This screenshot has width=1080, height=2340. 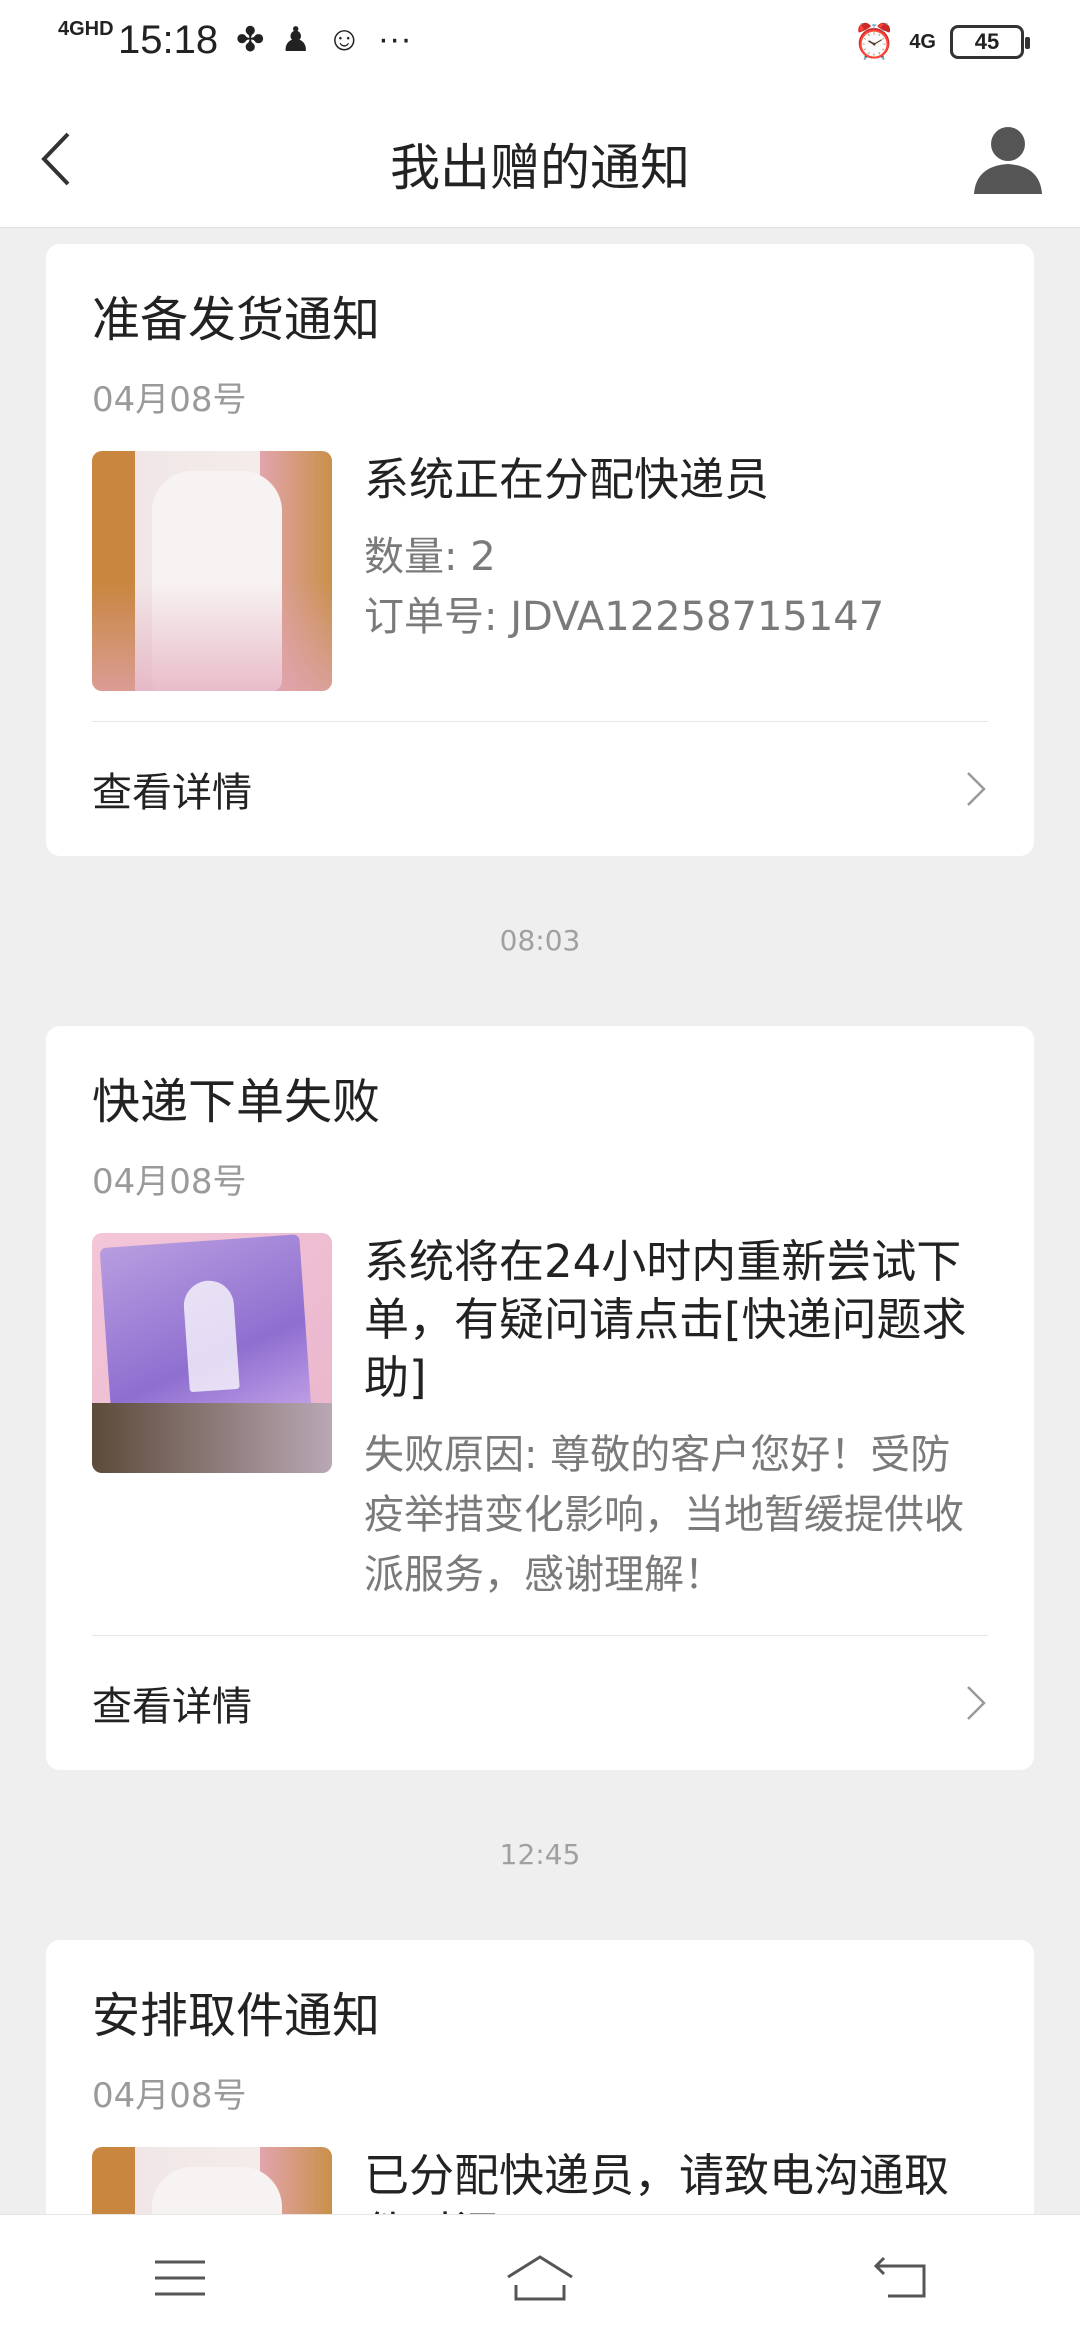 I want to click on card-message: 系统将在24小时内重新尝试下单，有疑问请点击[快递问题求助], so click(x=665, y=1319).